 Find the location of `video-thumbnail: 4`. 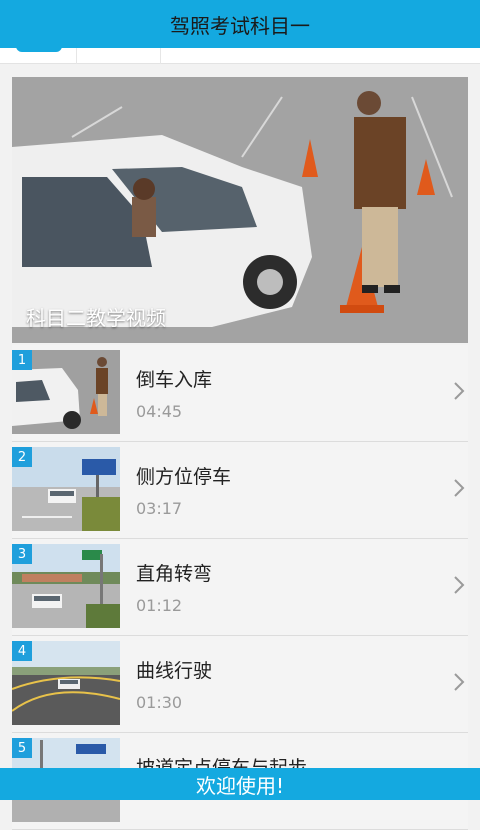

video-thumbnail: 4 is located at coordinates (66, 683).